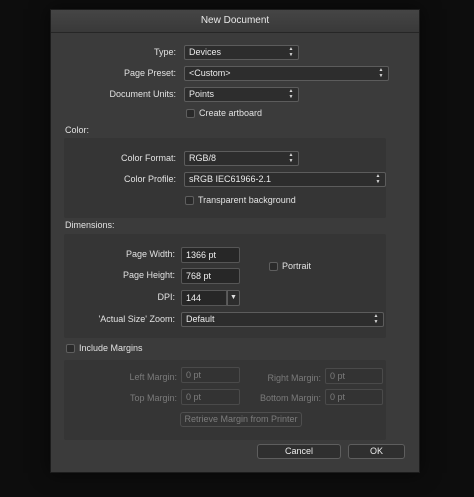 This screenshot has width=474, height=497. I want to click on top-margin-label: Top Margin:, so click(153, 398).